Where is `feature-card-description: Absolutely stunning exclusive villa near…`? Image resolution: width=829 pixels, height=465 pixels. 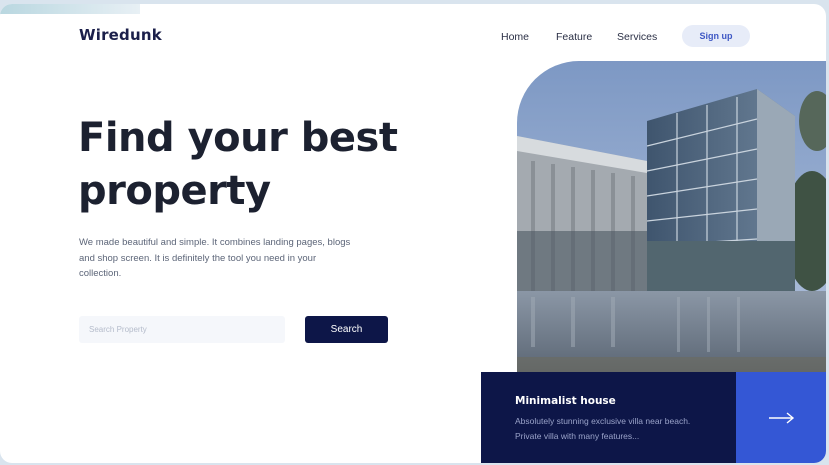
feature-card-description: Absolutely stunning exclusive villa near… is located at coordinates (603, 428).